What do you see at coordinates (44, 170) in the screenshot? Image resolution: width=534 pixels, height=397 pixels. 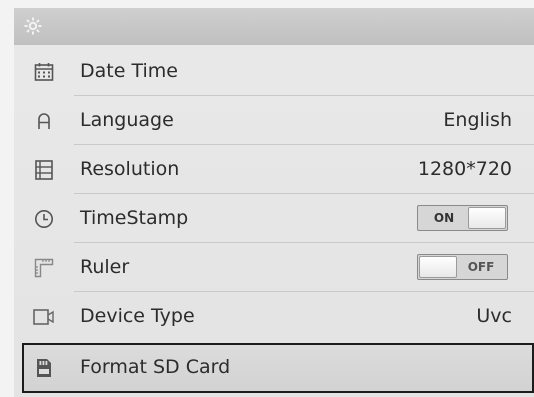 I see `film-icon` at bounding box center [44, 170].